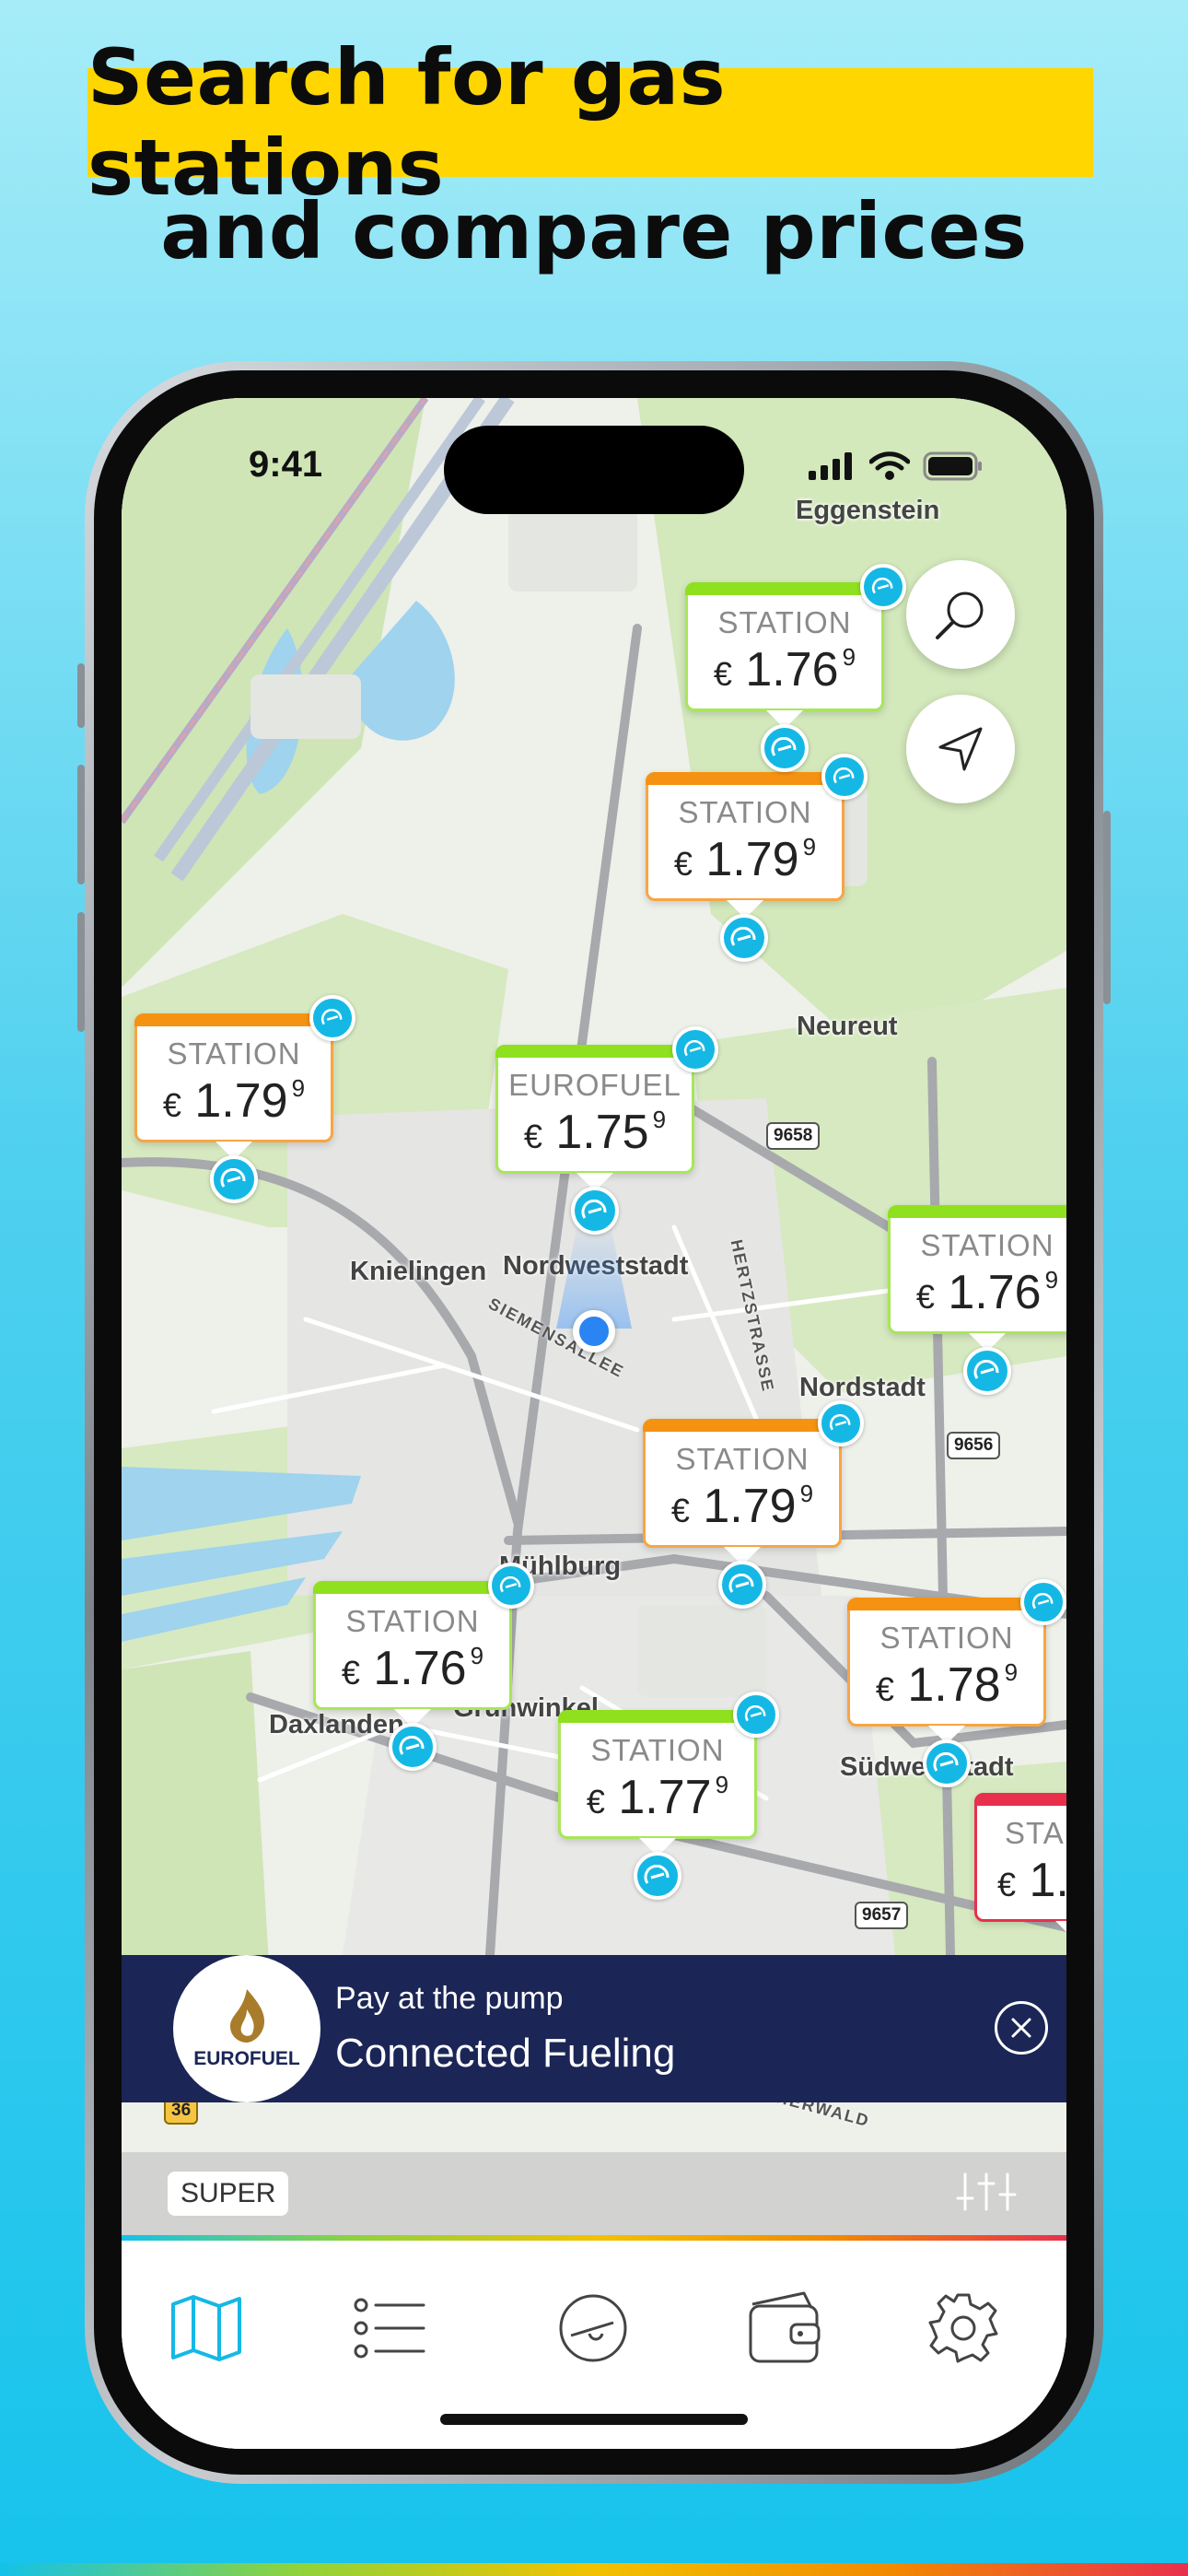  Describe the element at coordinates (594, 1331) in the screenshot. I see `user-location-dot` at that location.